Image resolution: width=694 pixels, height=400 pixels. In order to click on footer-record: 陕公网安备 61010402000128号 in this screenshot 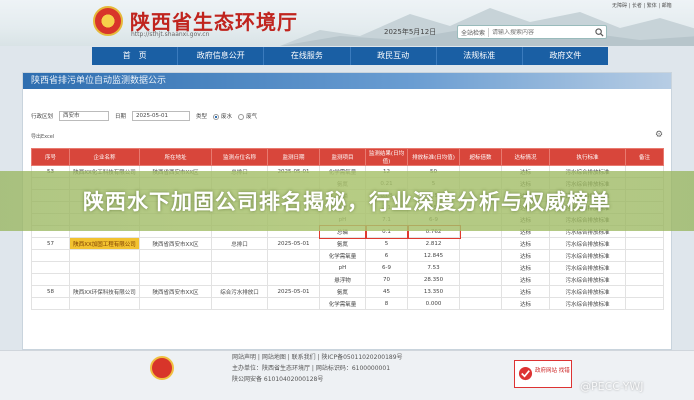, I will do `click(278, 379)`.